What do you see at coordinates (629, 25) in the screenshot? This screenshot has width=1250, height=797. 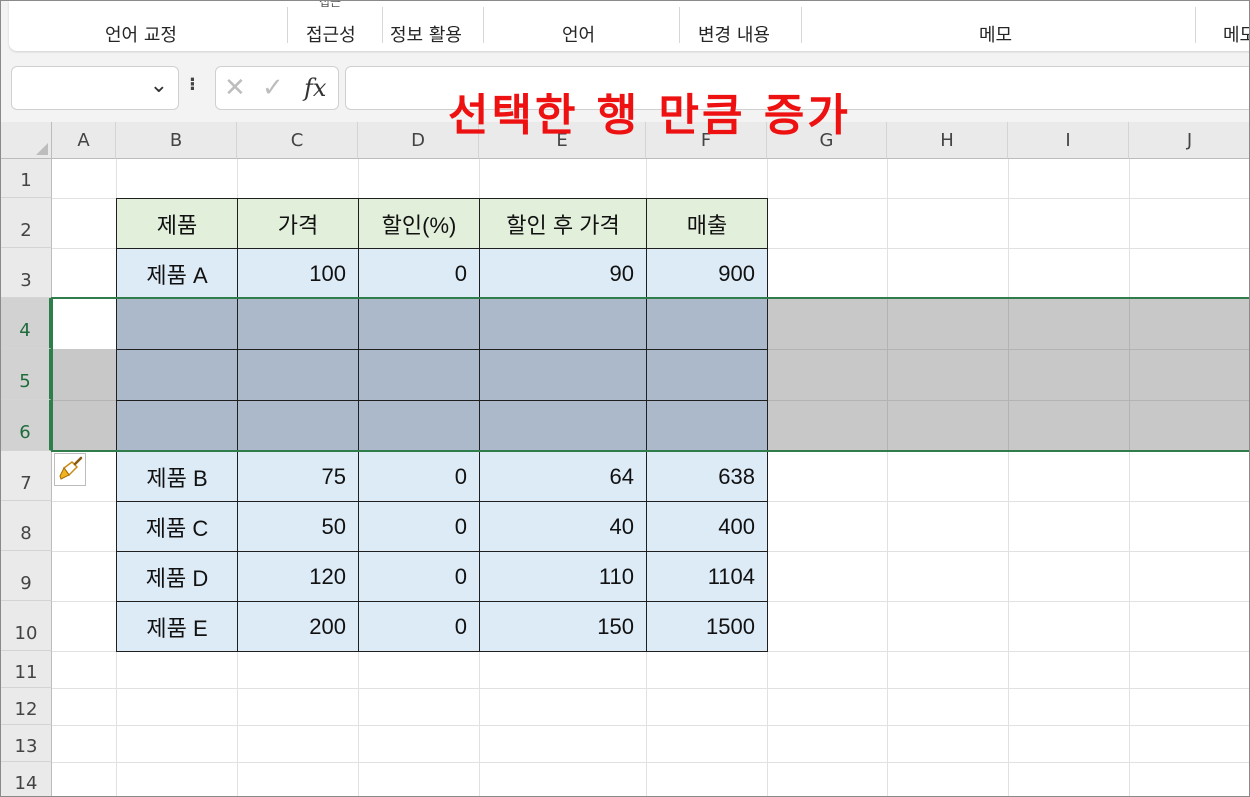 I see `ribbon-panel: 접근 언어 교정 접근성 정보 활용 언어 변경 내용 메모 메모` at bounding box center [629, 25].